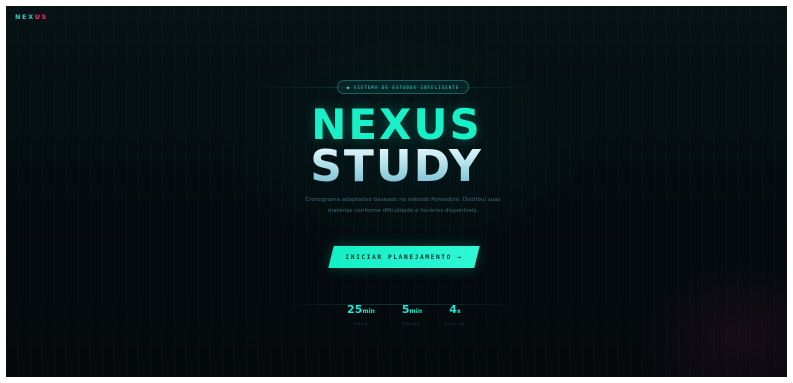 This screenshot has width=793, height=383. What do you see at coordinates (396, 167) in the screenshot?
I see `hero-title-line2: STUDY` at bounding box center [396, 167].